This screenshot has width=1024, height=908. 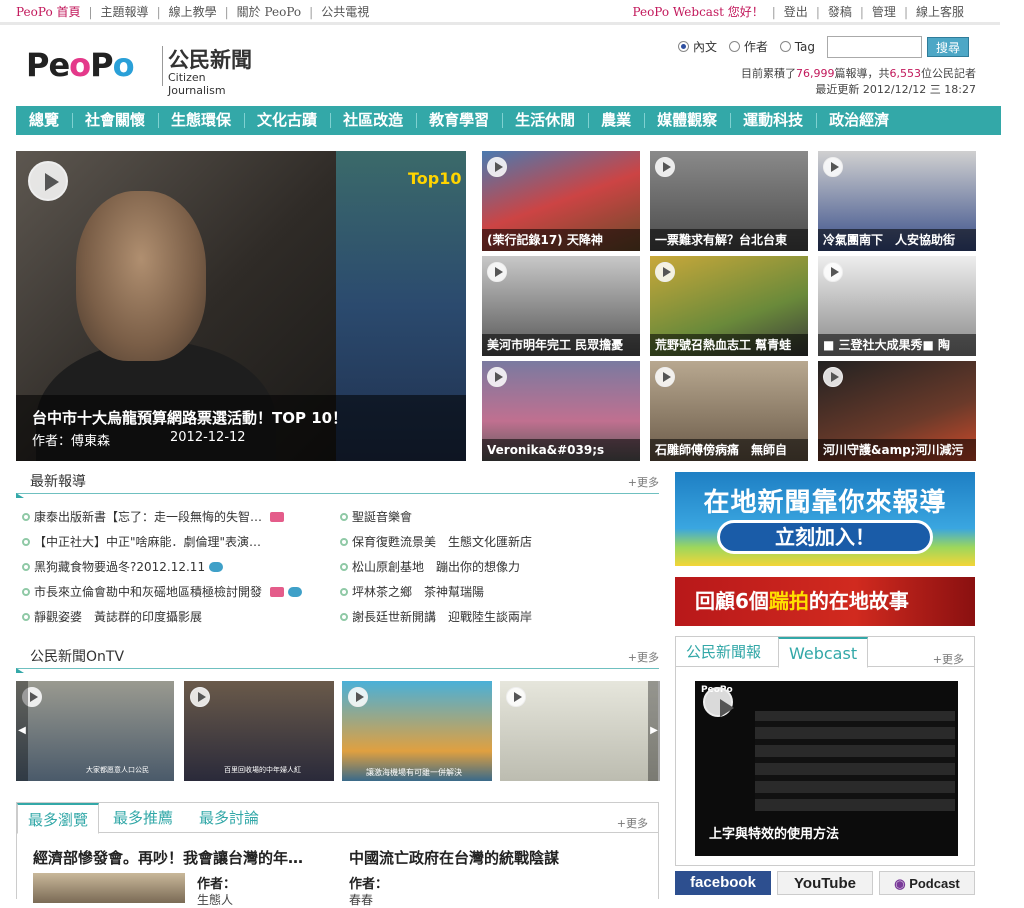 I want to click on webcast-more-link: +更多, so click(x=948, y=659).